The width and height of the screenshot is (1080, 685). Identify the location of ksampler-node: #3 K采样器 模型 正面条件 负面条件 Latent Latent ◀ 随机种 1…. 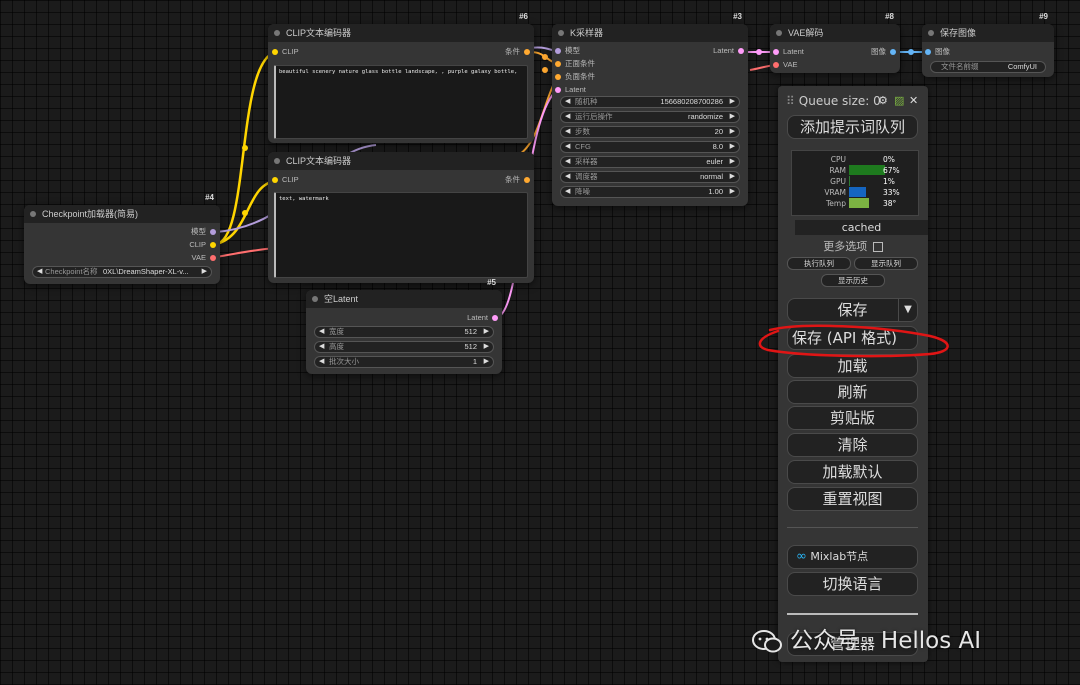
(650, 109).